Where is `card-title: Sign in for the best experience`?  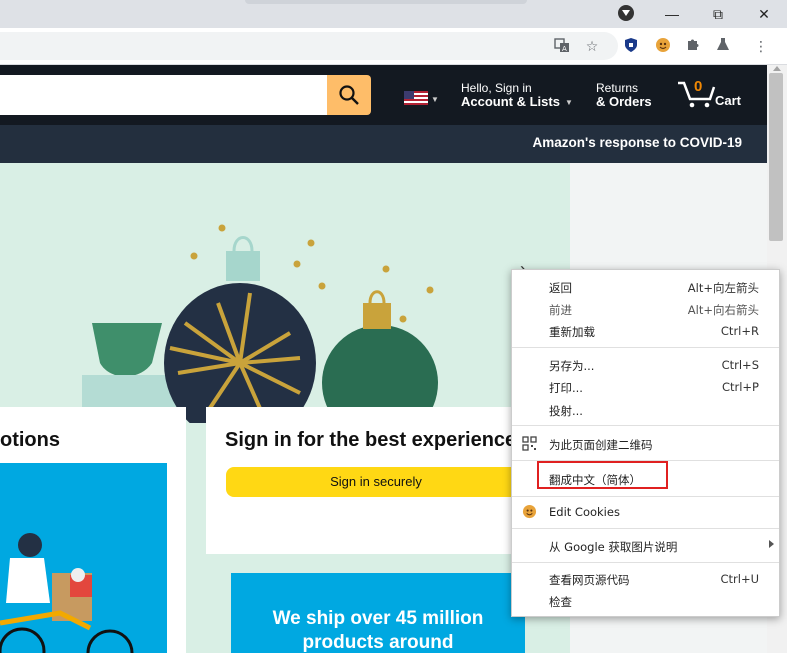 card-title: Sign in for the best experience is located at coordinates (371, 440).